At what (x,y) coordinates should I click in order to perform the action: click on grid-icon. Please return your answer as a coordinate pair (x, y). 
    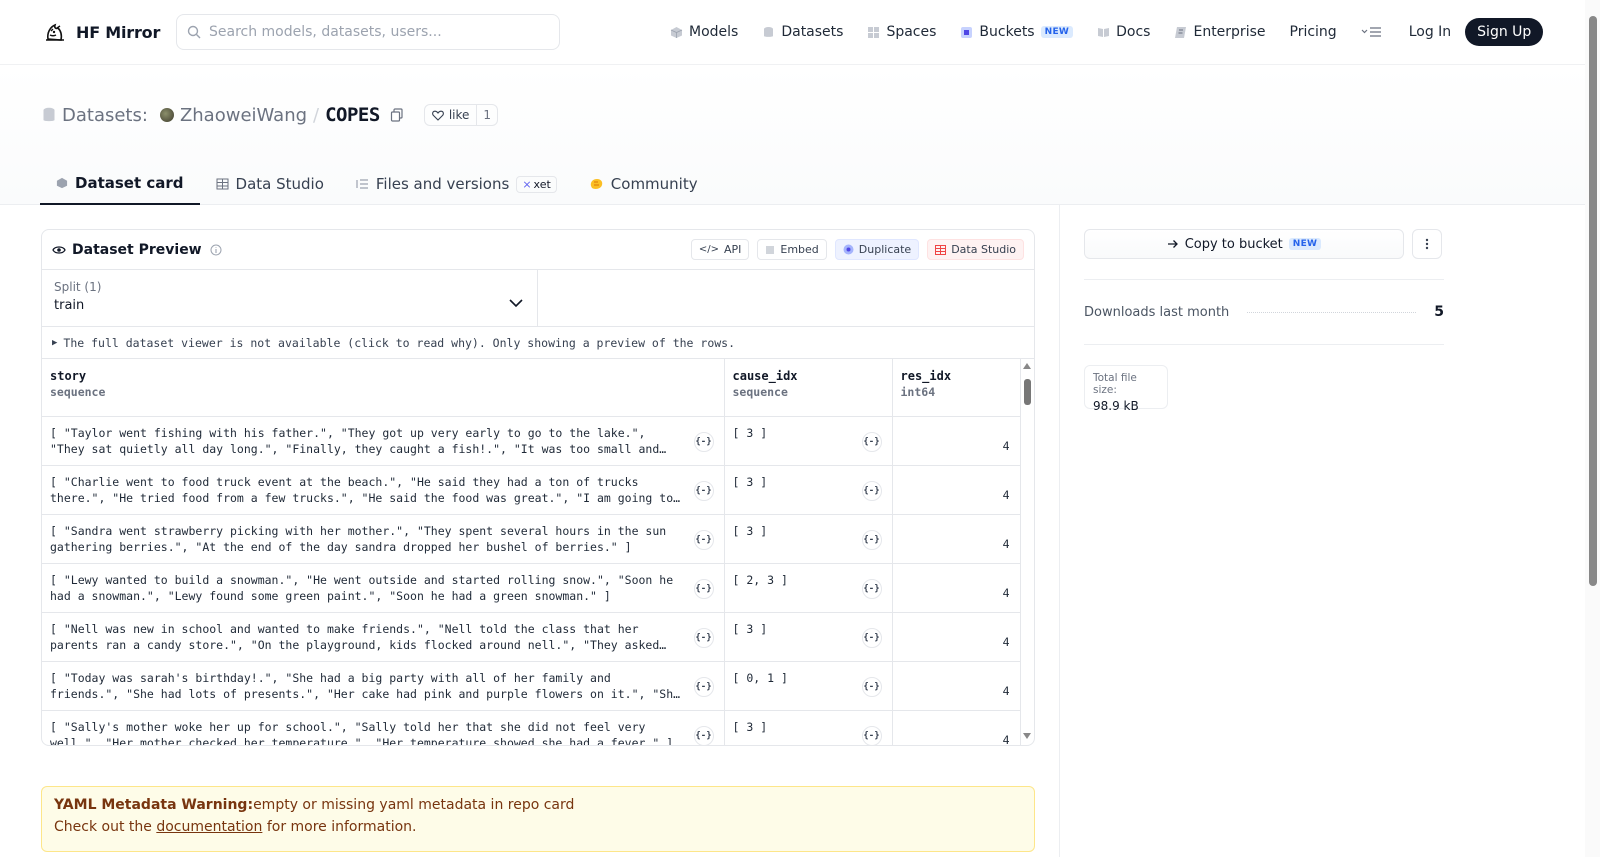
    Looking at the image, I should click on (874, 32).